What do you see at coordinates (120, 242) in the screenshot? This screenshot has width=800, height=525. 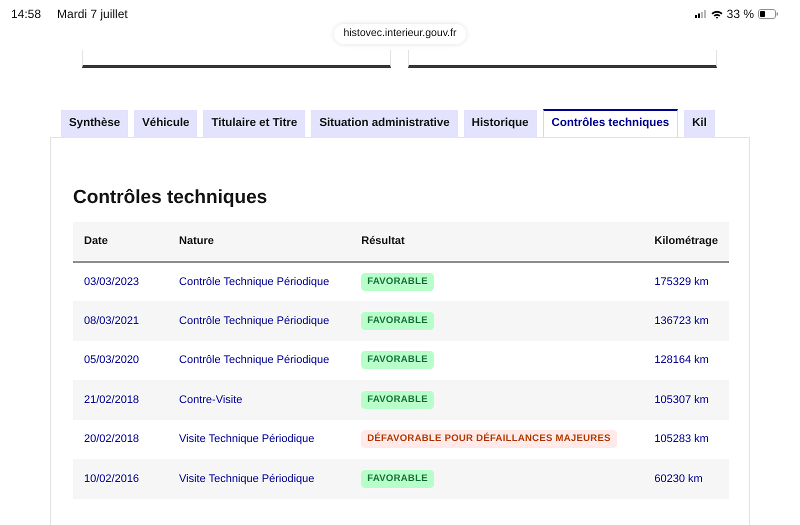 I see `column-header: Date` at bounding box center [120, 242].